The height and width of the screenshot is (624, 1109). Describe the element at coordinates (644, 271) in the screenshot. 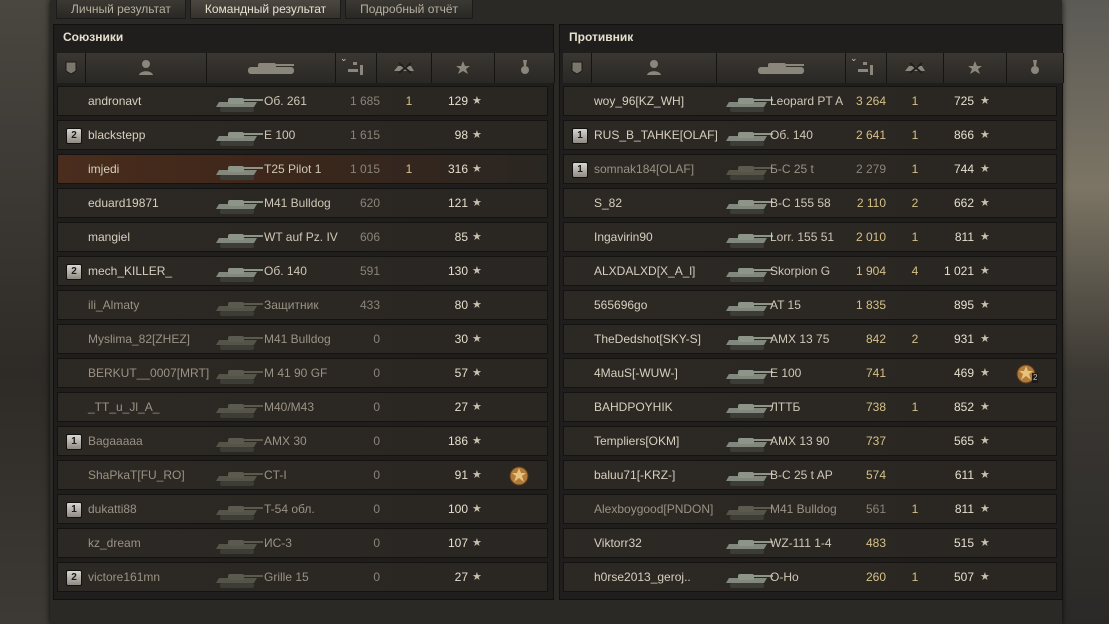

I see `player-name: ALXDALXD[X_A_l]` at that location.